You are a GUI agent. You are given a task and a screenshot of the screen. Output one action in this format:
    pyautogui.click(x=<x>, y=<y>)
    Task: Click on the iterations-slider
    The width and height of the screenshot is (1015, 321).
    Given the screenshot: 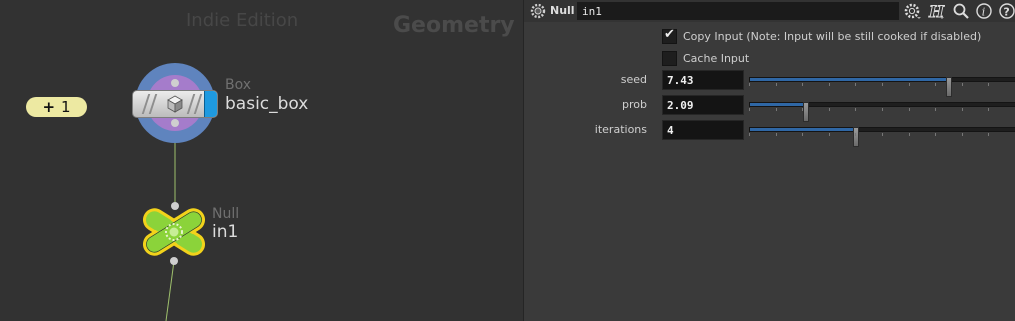 What is the action you would take?
    pyautogui.click(x=882, y=137)
    